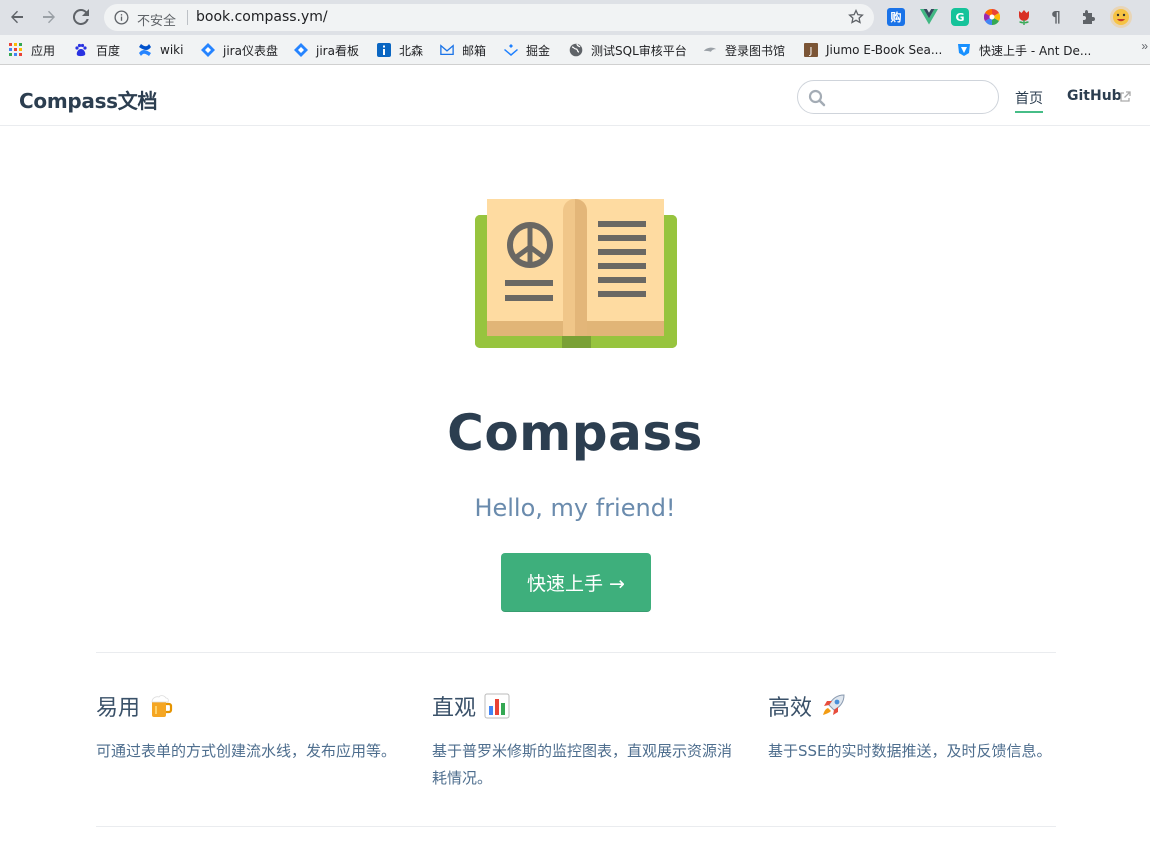 Image resolution: width=1150 pixels, height=850 pixels. I want to click on bookmark-label: 应用, so click(43, 50).